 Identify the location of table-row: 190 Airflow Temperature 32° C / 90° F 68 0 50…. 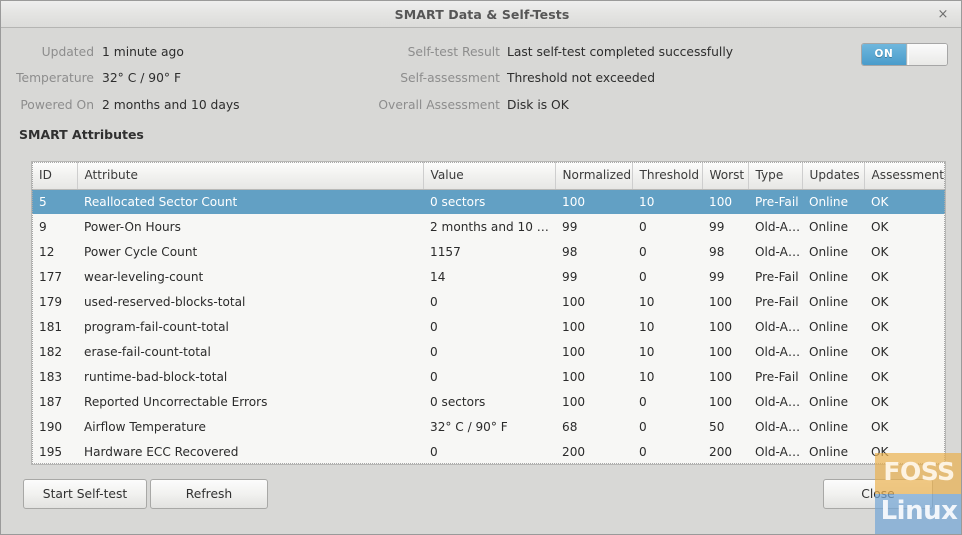
(488, 426).